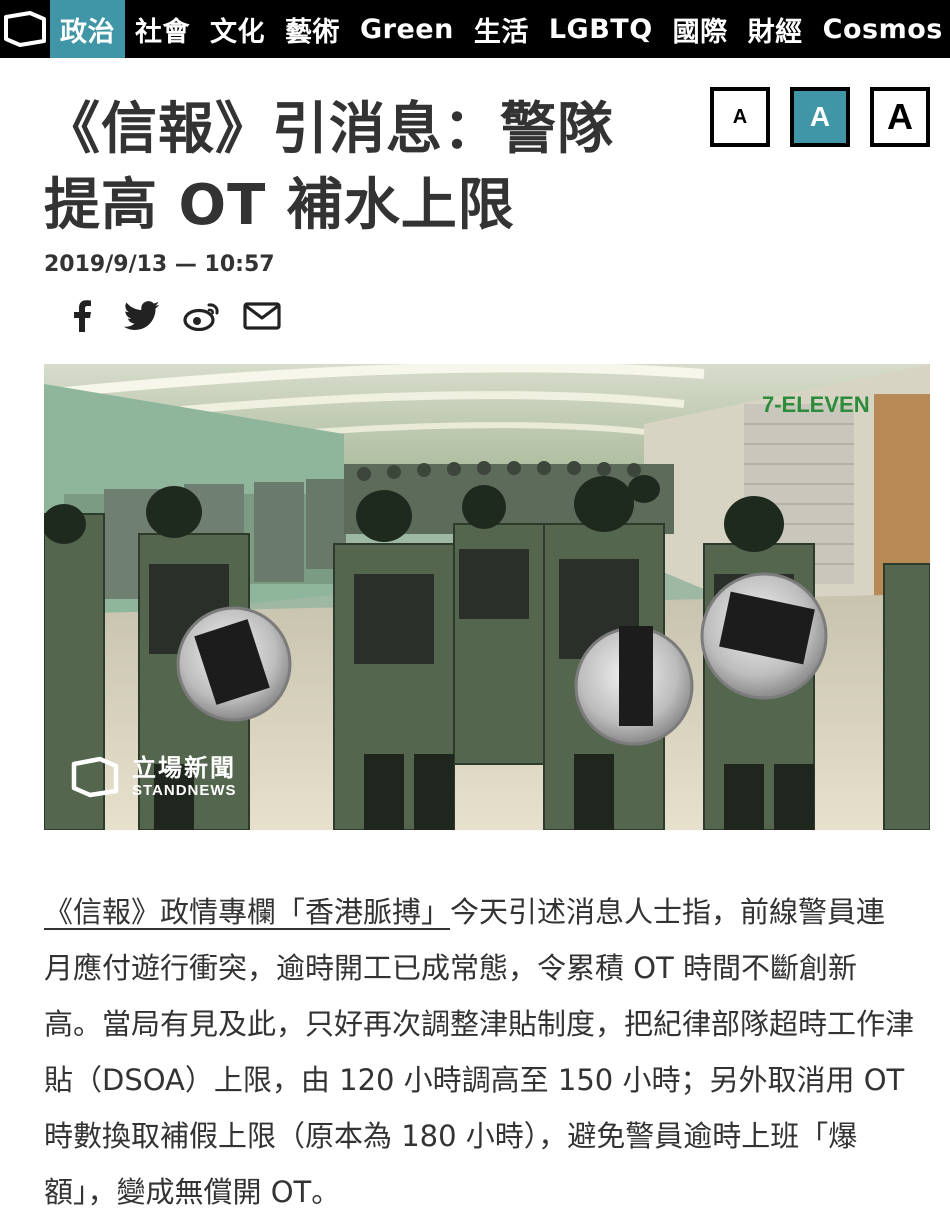  Describe the element at coordinates (184, 768) in the screenshot. I see `watermark-text-cn: 立場新聞` at that location.